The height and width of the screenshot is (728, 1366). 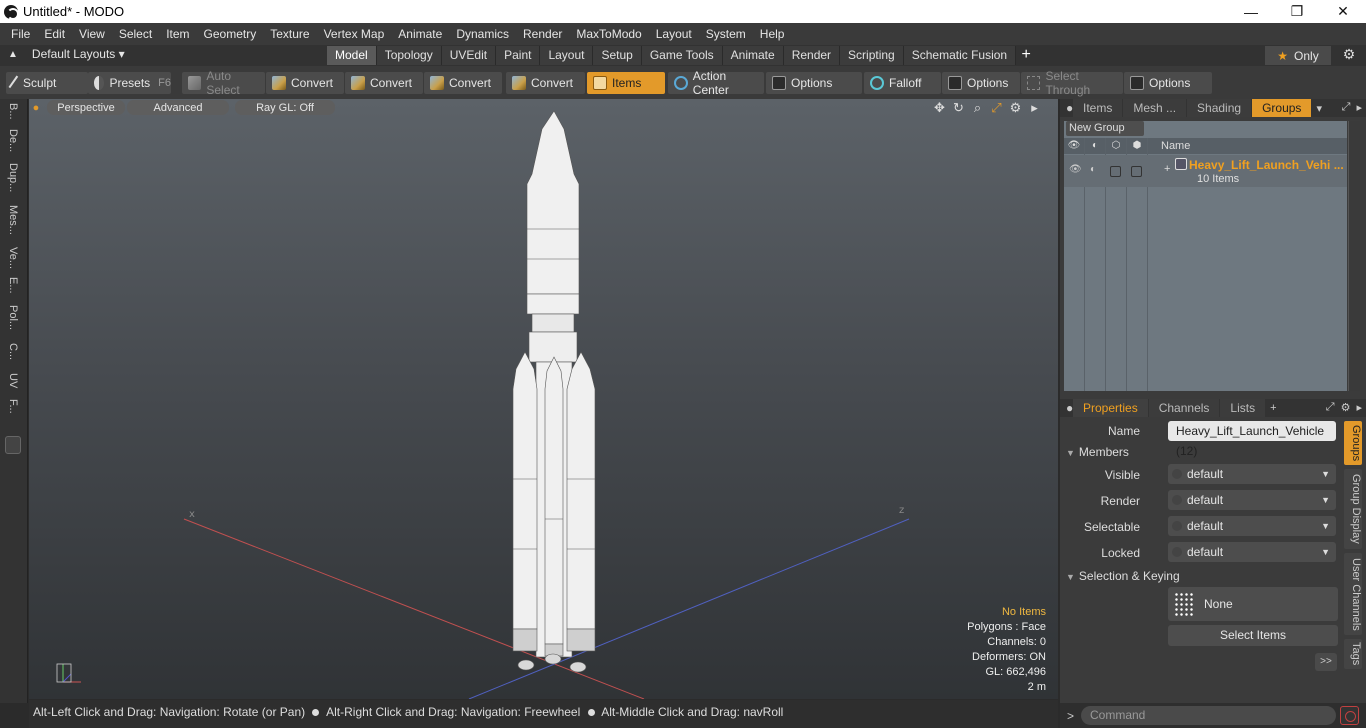 I want to click on auto-select-button: Auto Select, so click(x=223, y=83).